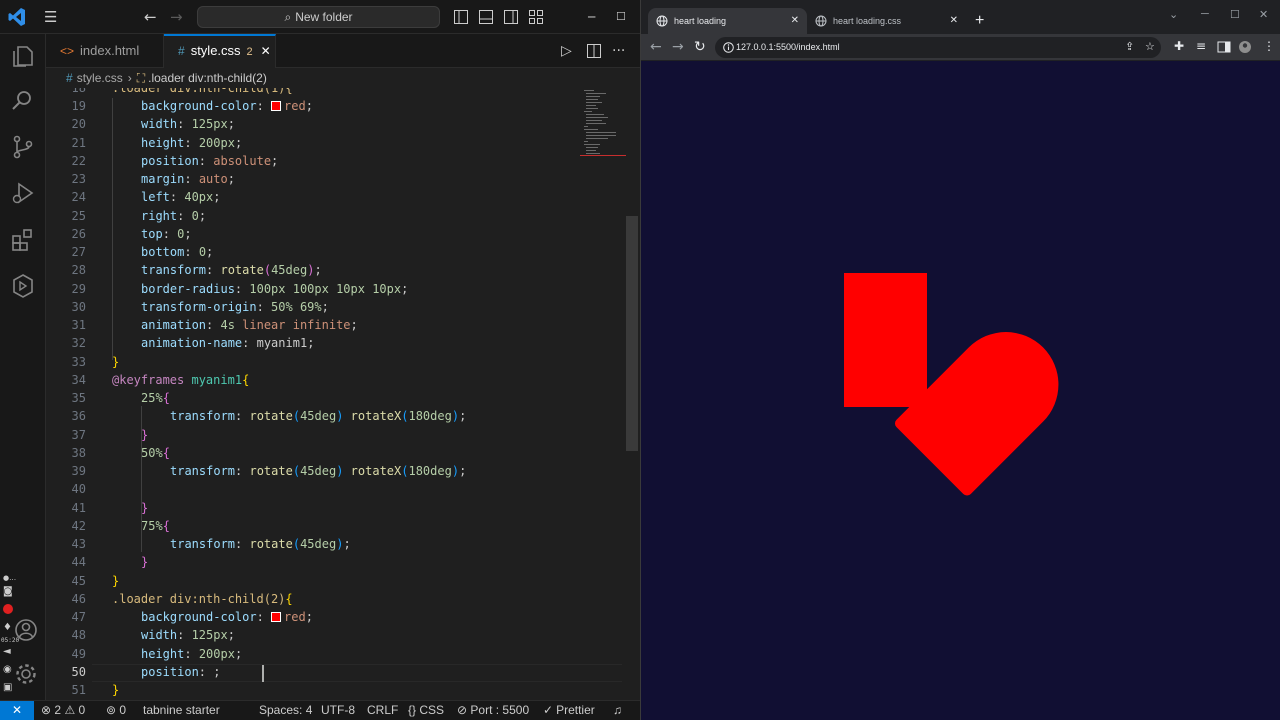  I want to click on vertical-scrollbar, so click(633, 394).